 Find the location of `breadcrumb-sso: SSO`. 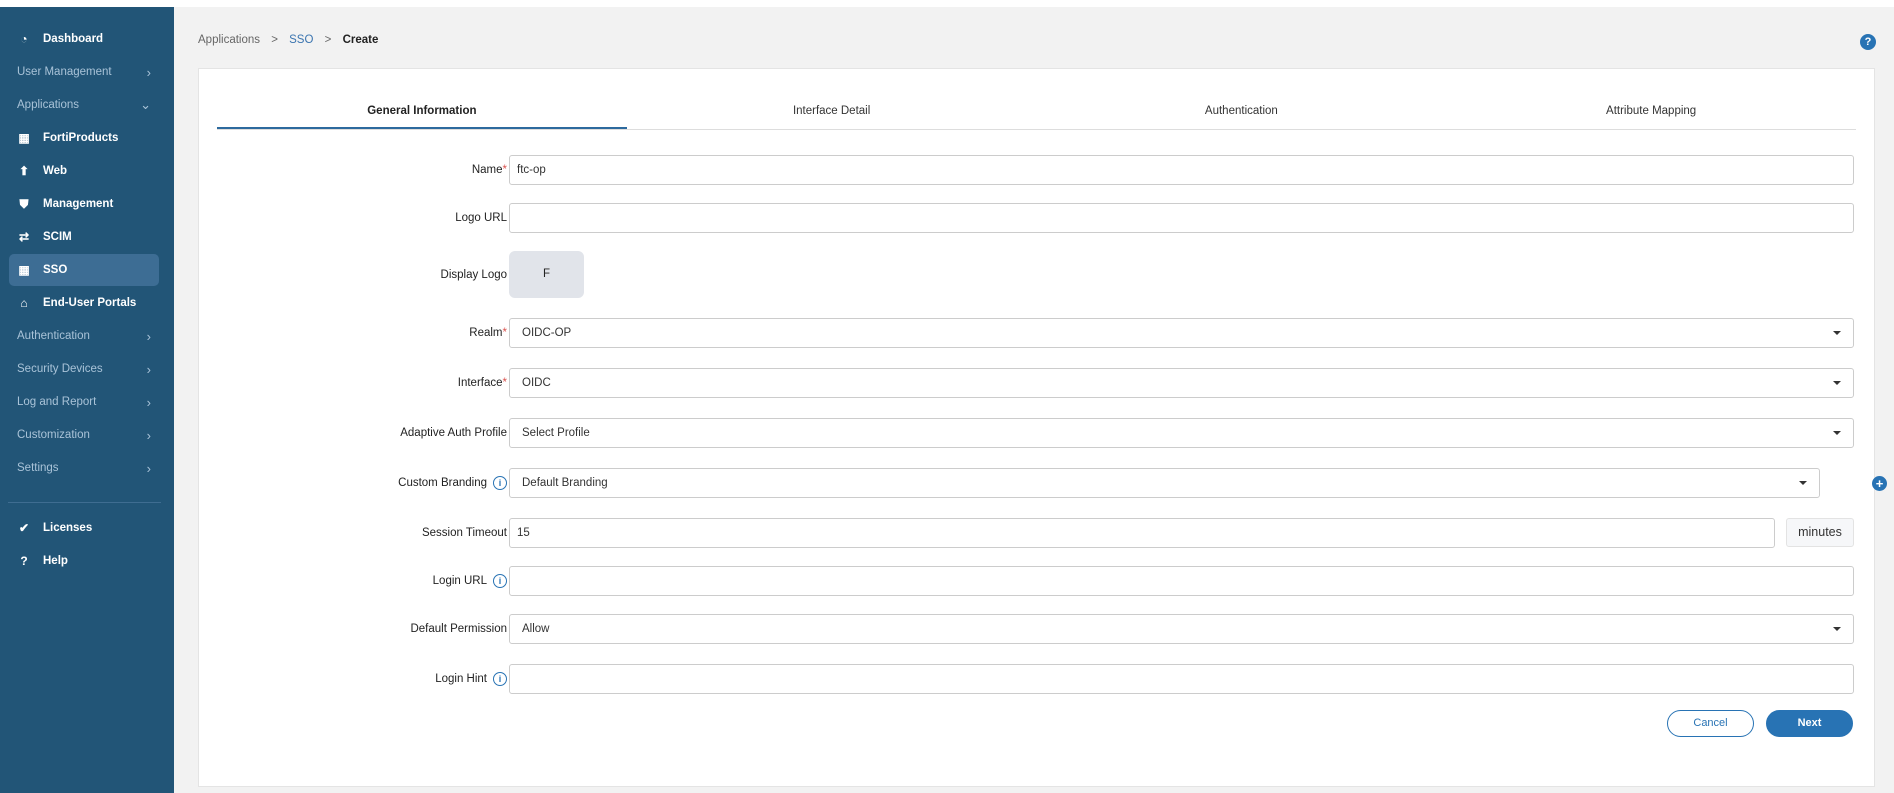

breadcrumb-sso: SSO is located at coordinates (301, 40).